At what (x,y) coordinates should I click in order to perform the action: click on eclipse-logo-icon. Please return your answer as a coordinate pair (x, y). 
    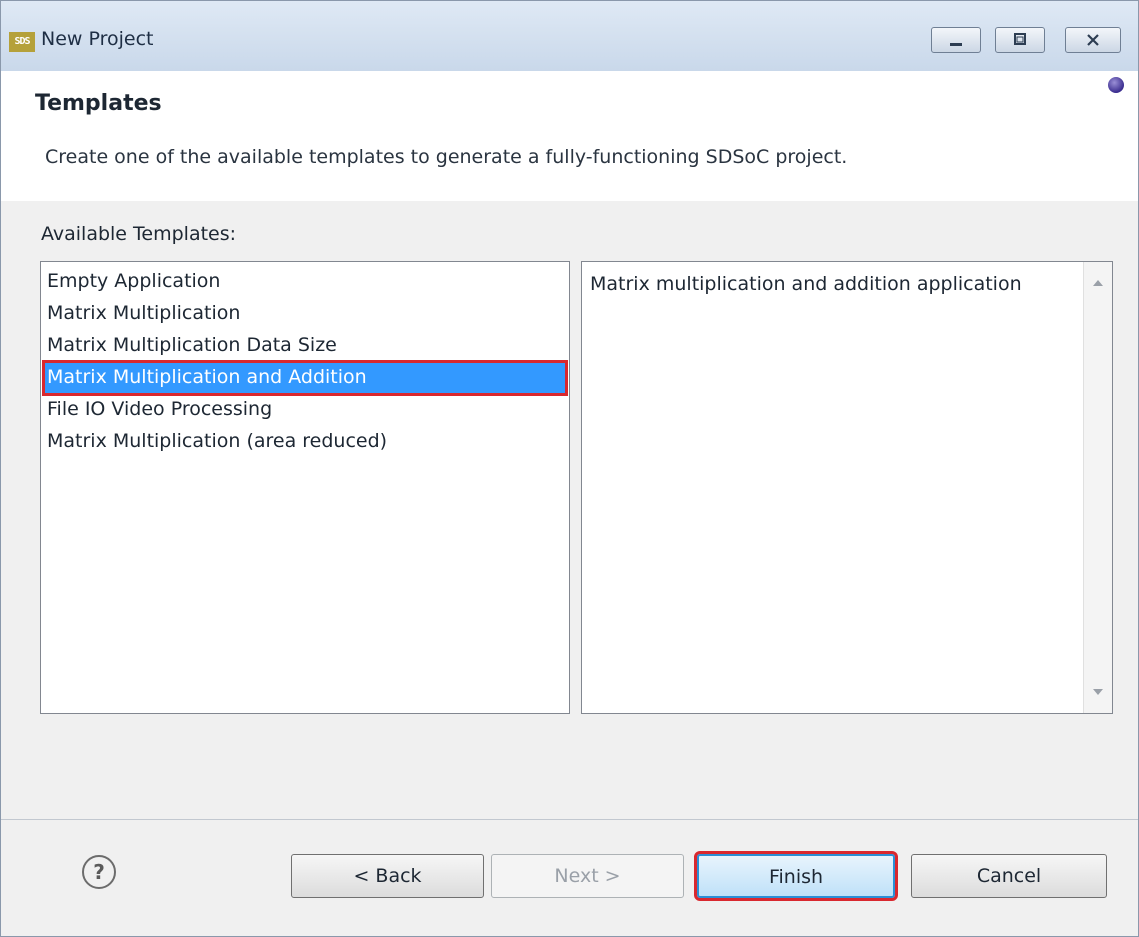
    Looking at the image, I should click on (1116, 85).